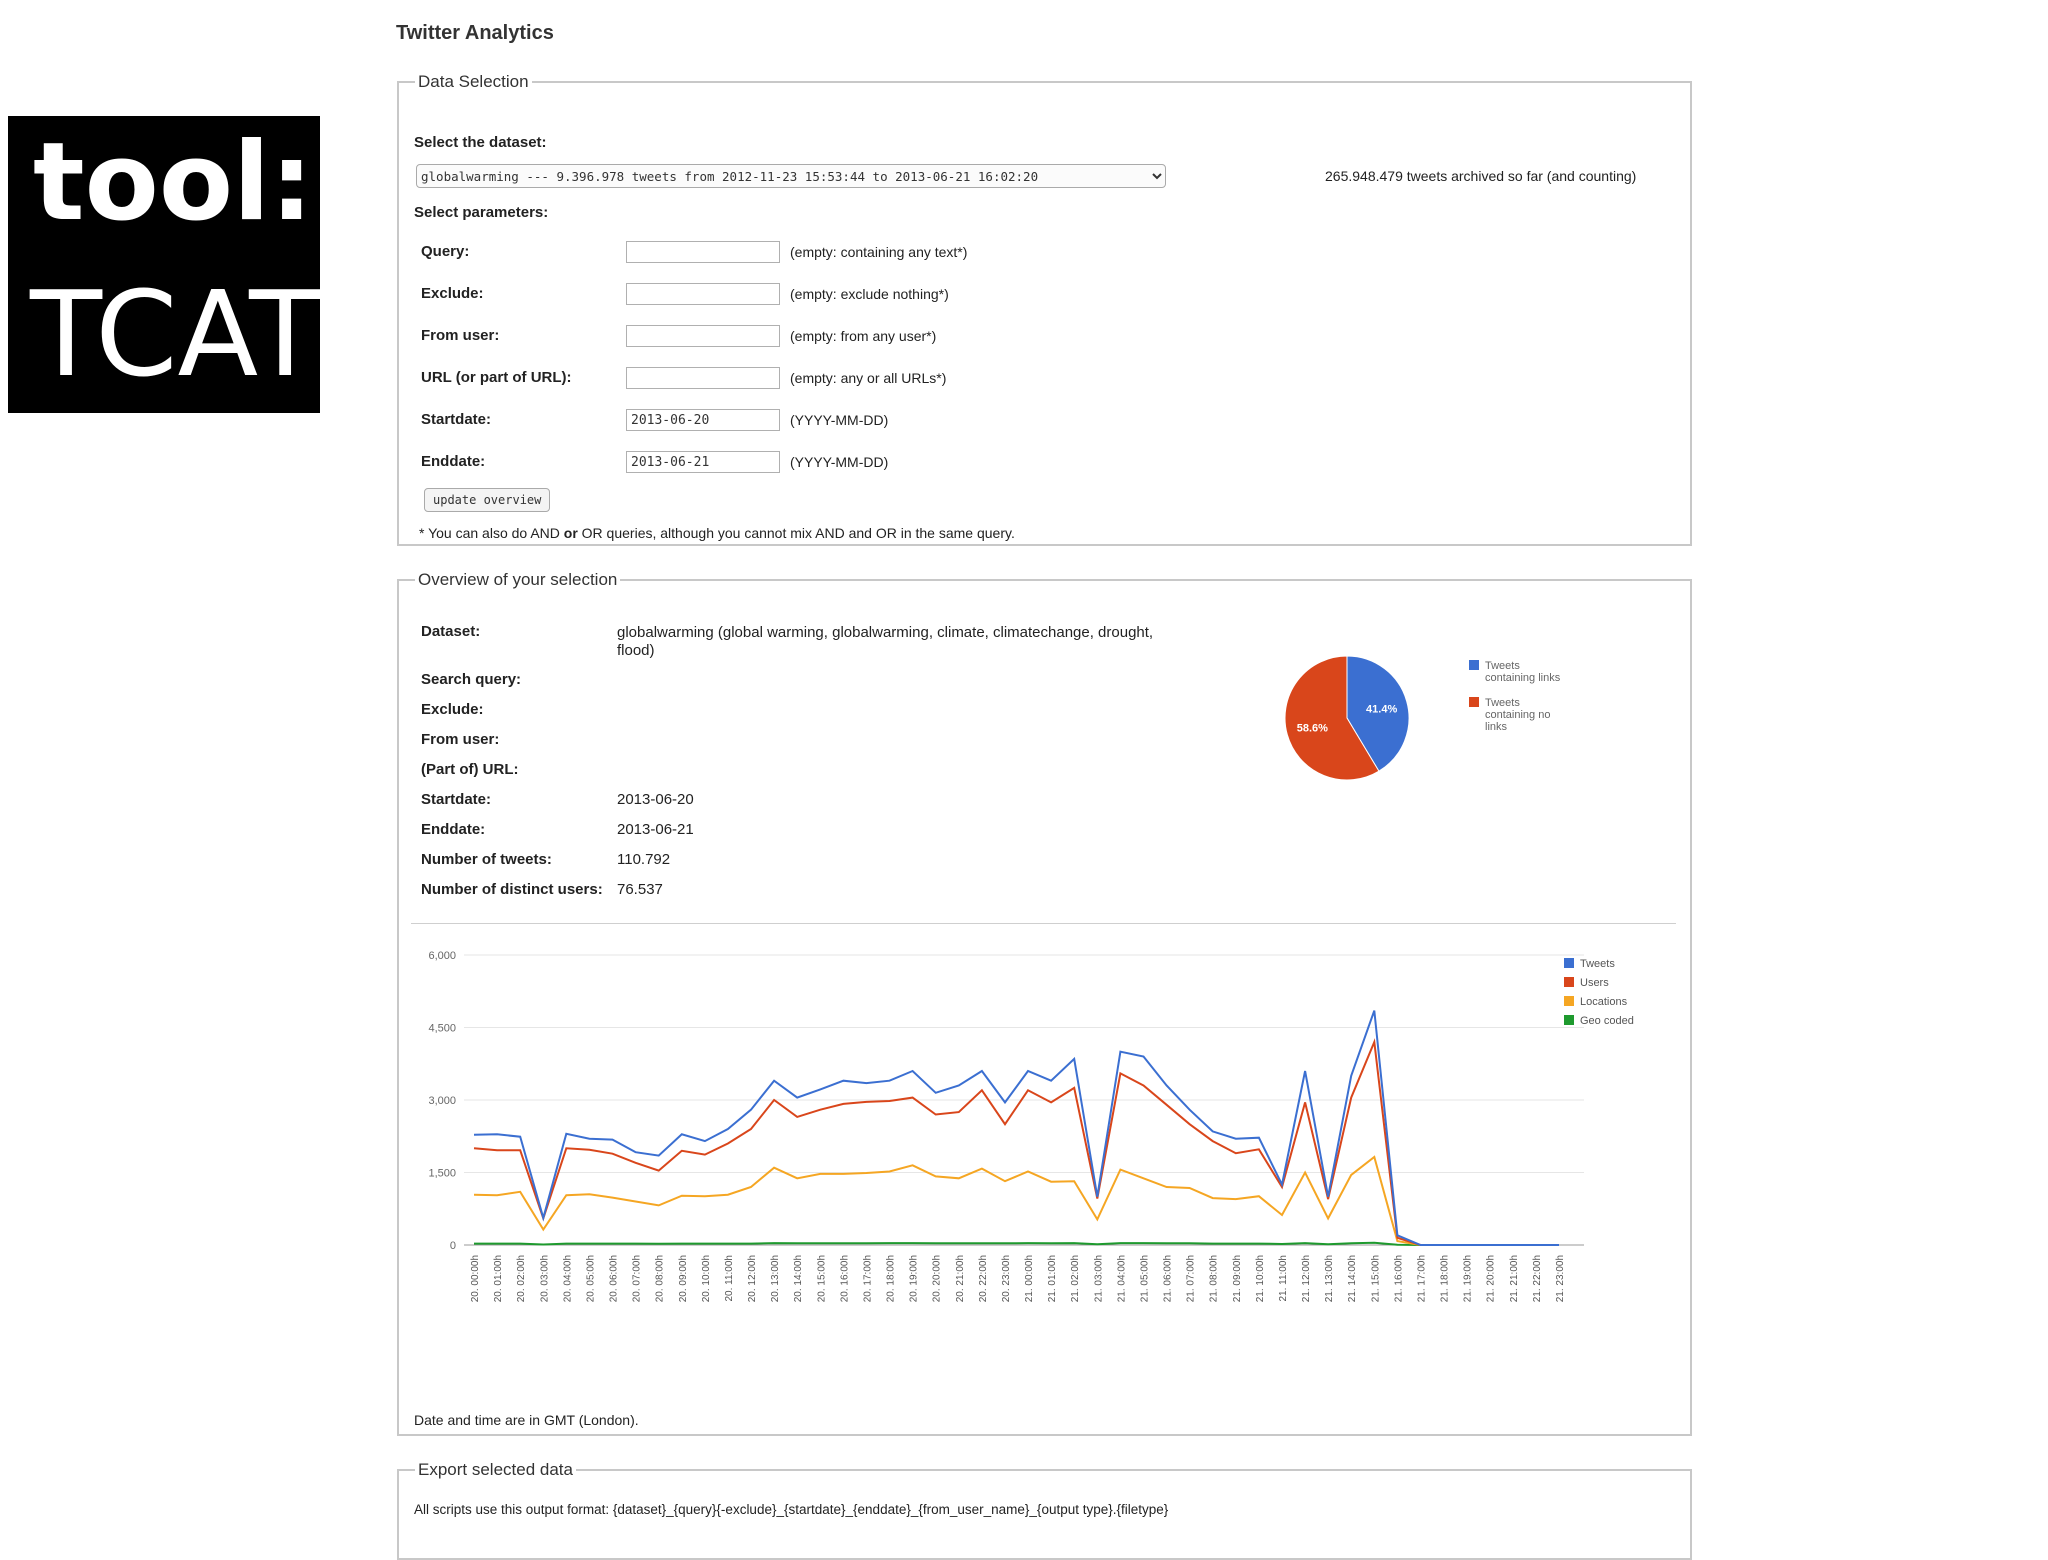 The width and height of the screenshot is (2048, 1560). Describe the element at coordinates (1312, 729) in the screenshot. I see `pie-slice-label-2: 58.6%` at that location.